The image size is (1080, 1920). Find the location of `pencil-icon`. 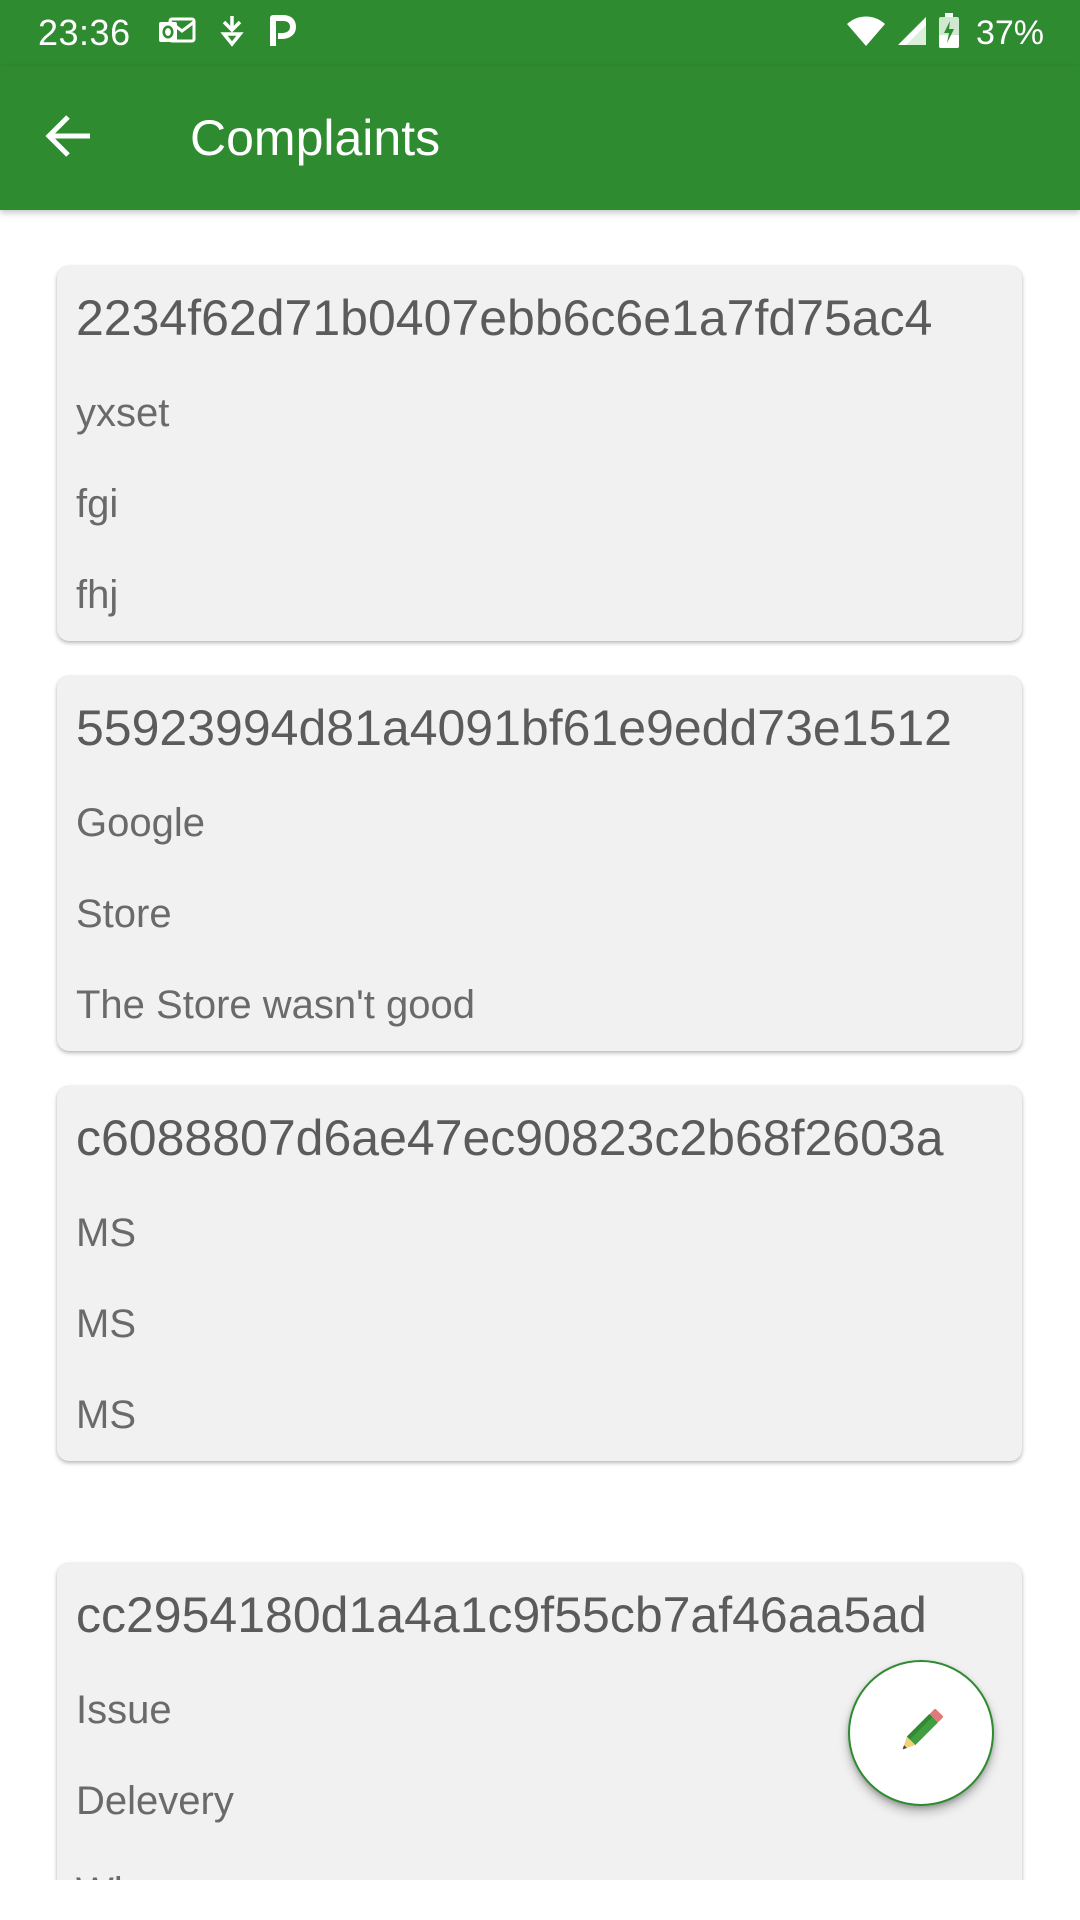

pencil-icon is located at coordinates (921, 1733).